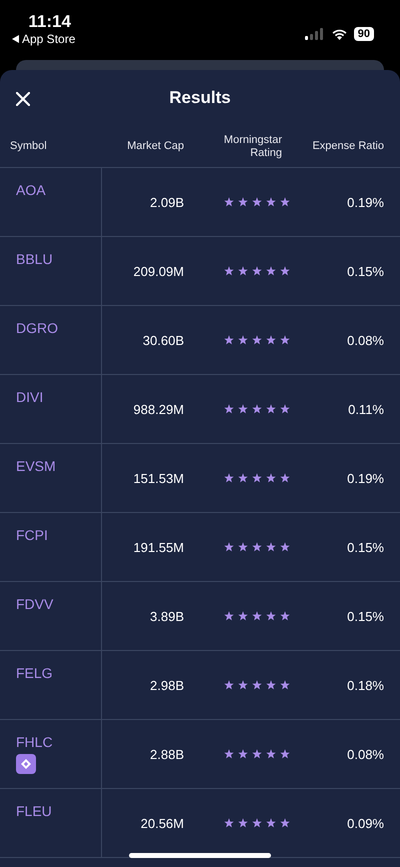  Describe the element at coordinates (348, 146) in the screenshot. I see `column-header: Expense Ratio` at that location.